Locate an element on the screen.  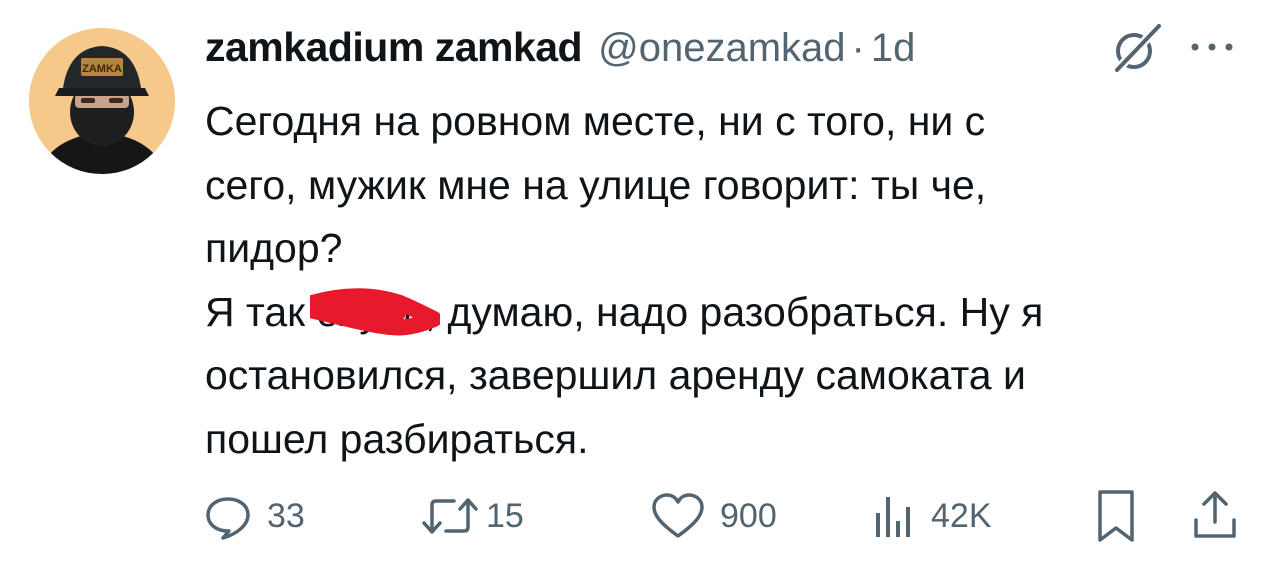
views-count: 42K is located at coordinates (961, 515).